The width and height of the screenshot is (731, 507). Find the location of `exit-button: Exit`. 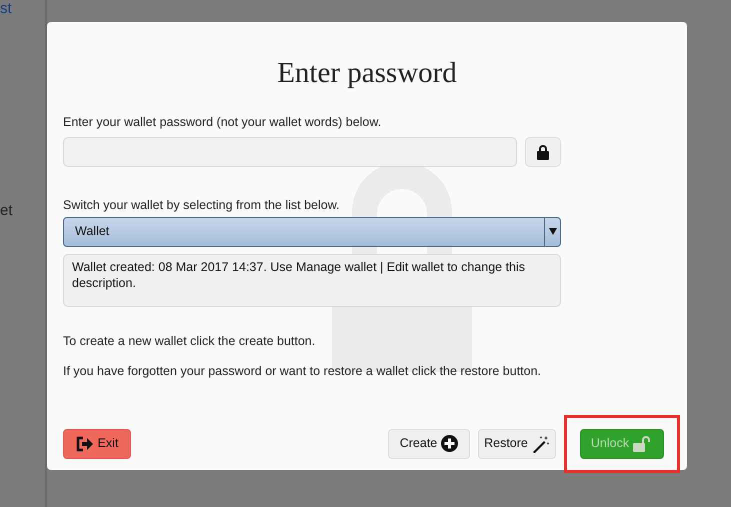

exit-button: Exit is located at coordinates (97, 443).